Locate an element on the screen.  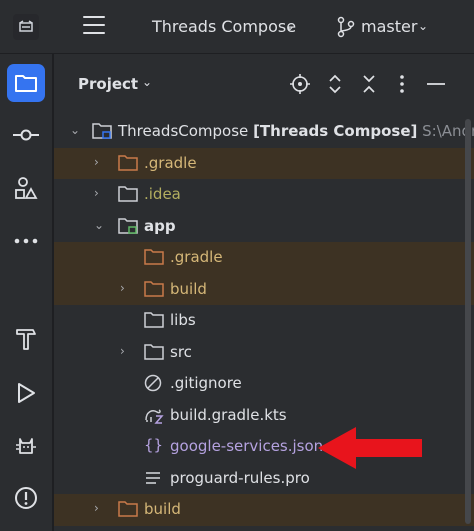
tree-row-app: ⌄ app is located at coordinates (264, 227).